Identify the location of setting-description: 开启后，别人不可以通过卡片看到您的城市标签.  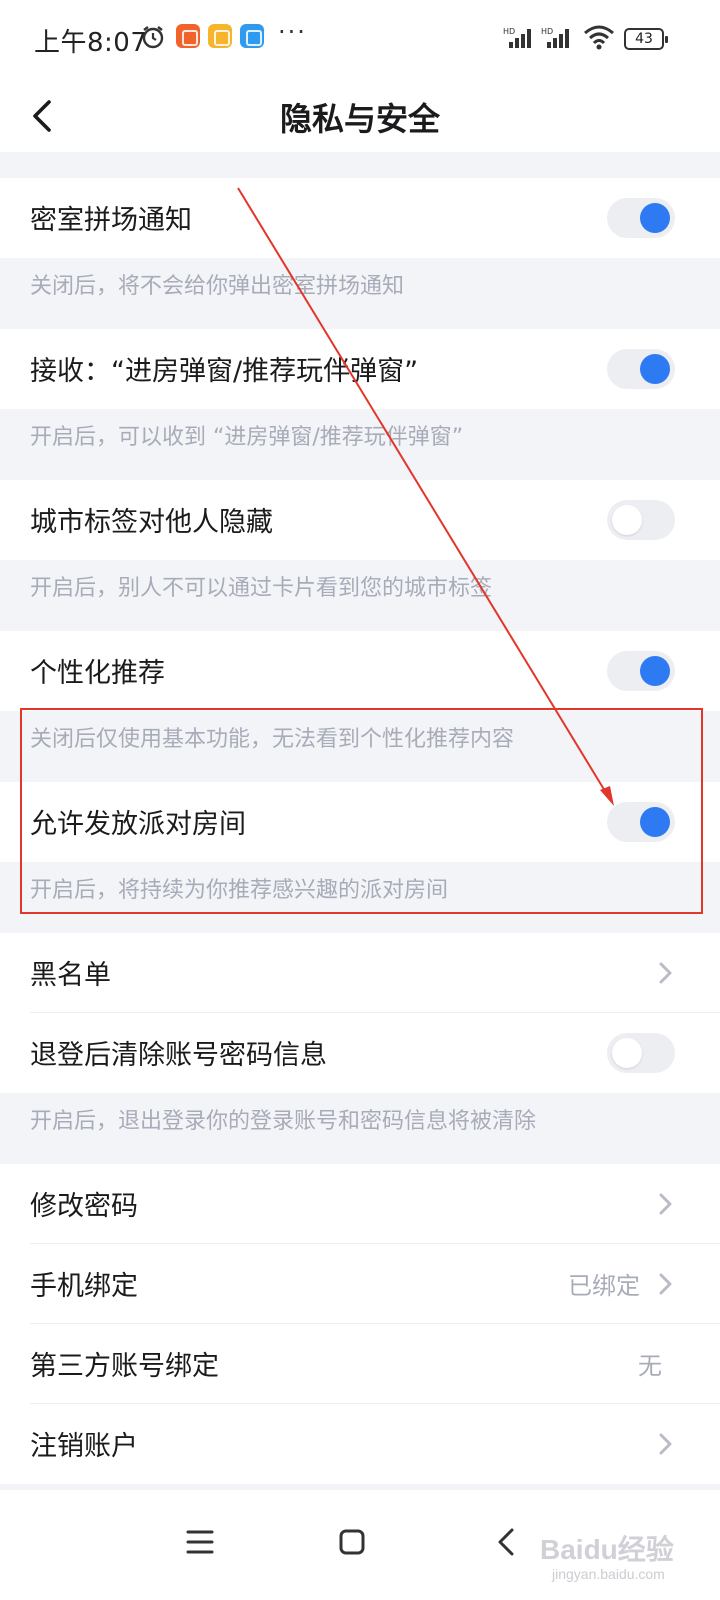
(261, 588).